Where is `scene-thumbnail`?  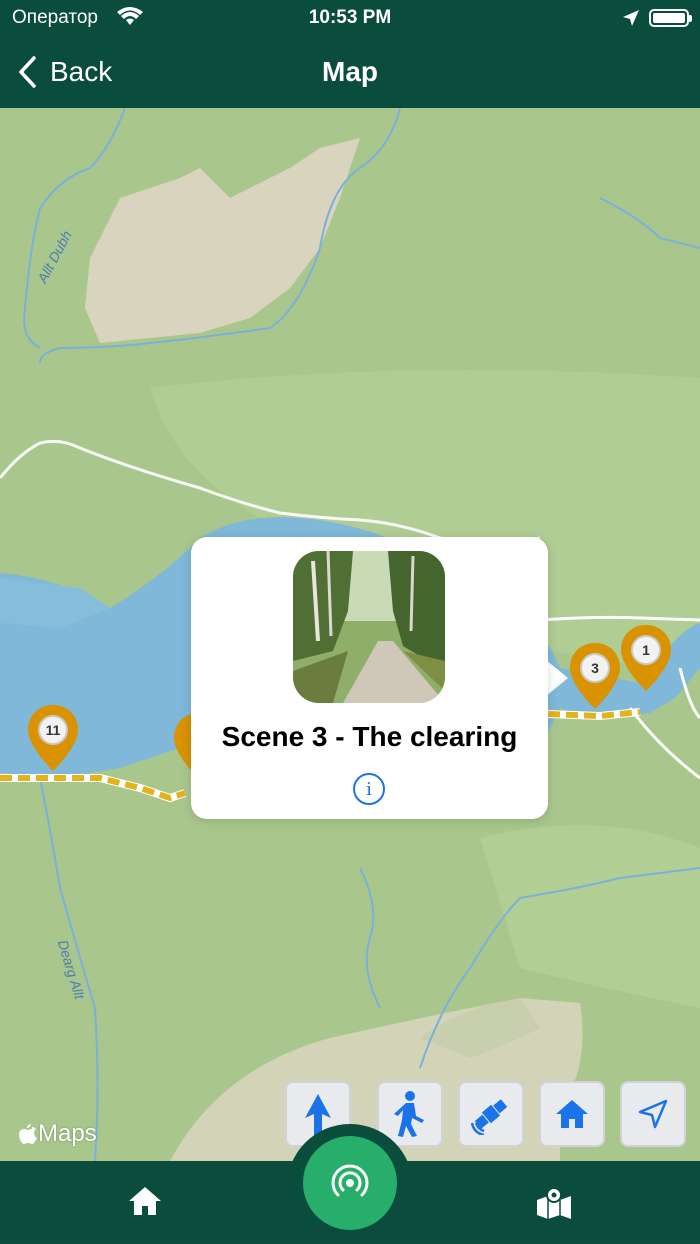 scene-thumbnail is located at coordinates (369, 627).